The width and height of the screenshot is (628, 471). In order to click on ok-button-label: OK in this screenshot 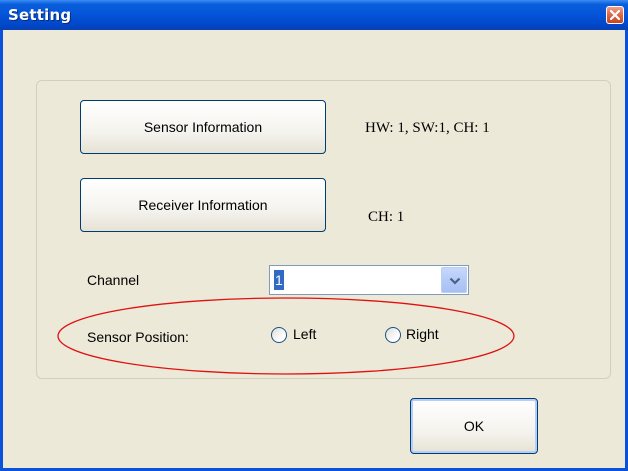, I will do `click(474, 426)`.